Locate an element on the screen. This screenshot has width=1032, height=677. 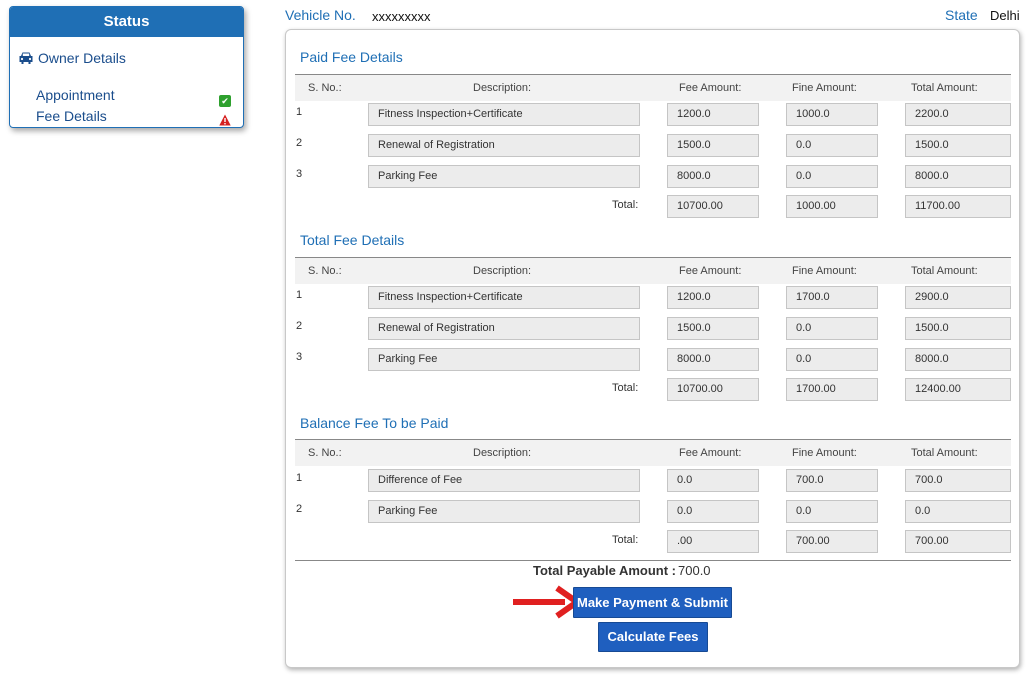
total-fine-field: 1000.00 is located at coordinates (832, 206).